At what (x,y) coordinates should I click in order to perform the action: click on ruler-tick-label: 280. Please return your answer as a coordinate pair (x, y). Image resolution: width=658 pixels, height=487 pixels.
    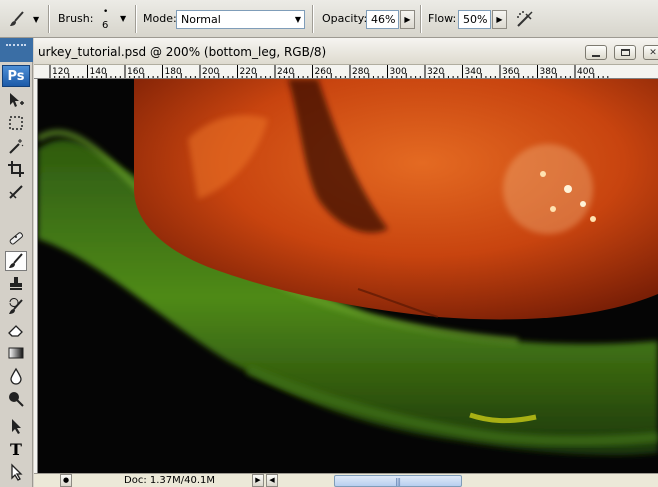
    Looking at the image, I should click on (360, 72).